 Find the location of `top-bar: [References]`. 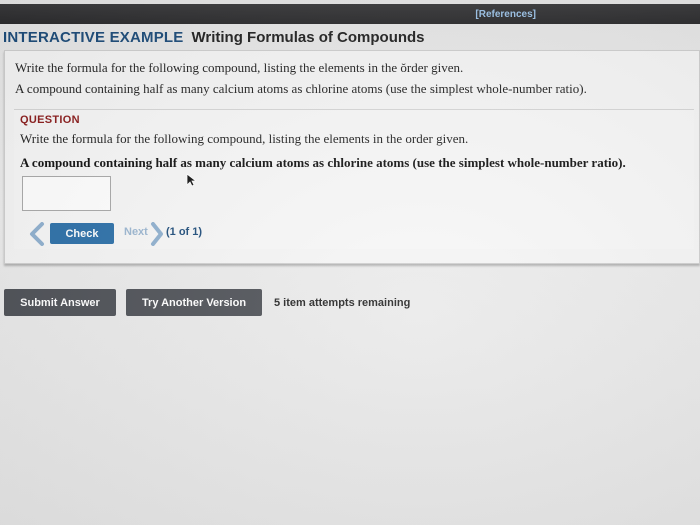

top-bar: [References] is located at coordinates (350, 14).